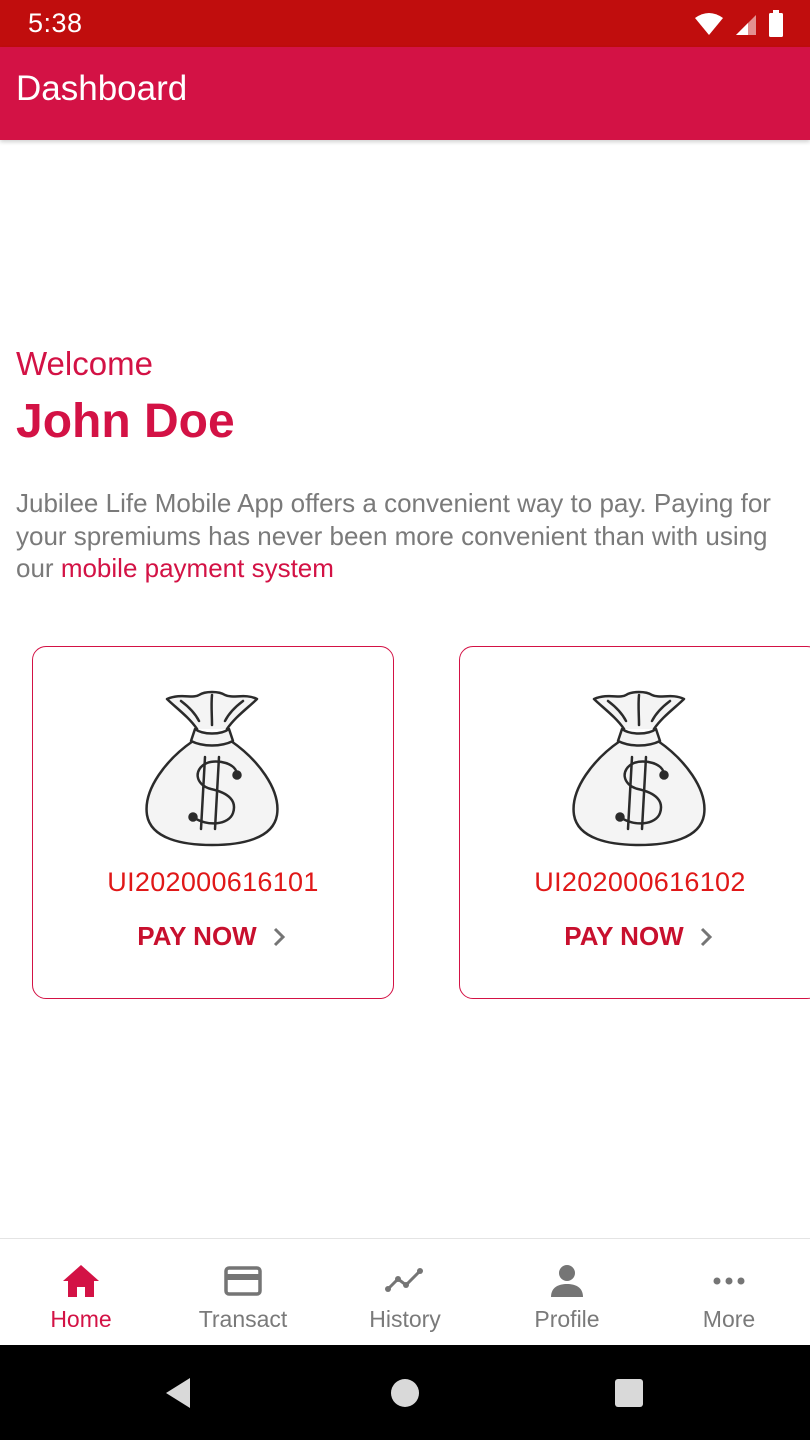 The width and height of the screenshot is (810, 1440). What do you see at coordinates (405, 93) in the screenshot?
I see `app-bar: Dashboard` at bounding box center [405, 93].